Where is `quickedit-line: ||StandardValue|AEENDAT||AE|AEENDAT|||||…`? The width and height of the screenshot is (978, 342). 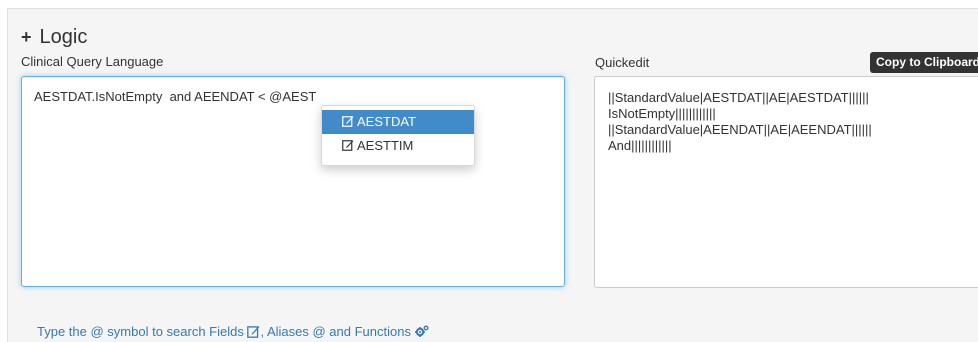 quickedit-line: ||StandardValue|AEENDAT||AE|AEENDAT|||||… is located at coordinates (740, 129).